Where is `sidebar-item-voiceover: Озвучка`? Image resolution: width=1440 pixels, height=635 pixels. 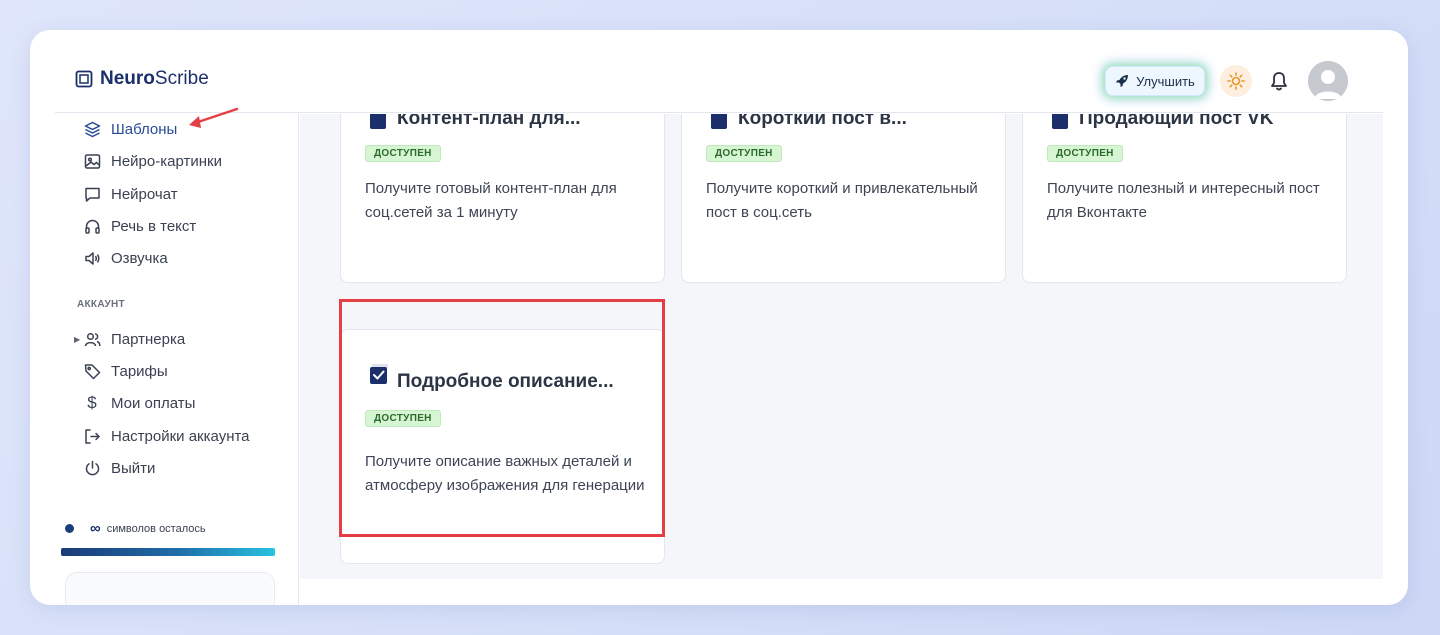
sidebar-item-voiceover: Озвучка is located at coordinates (125, 258).